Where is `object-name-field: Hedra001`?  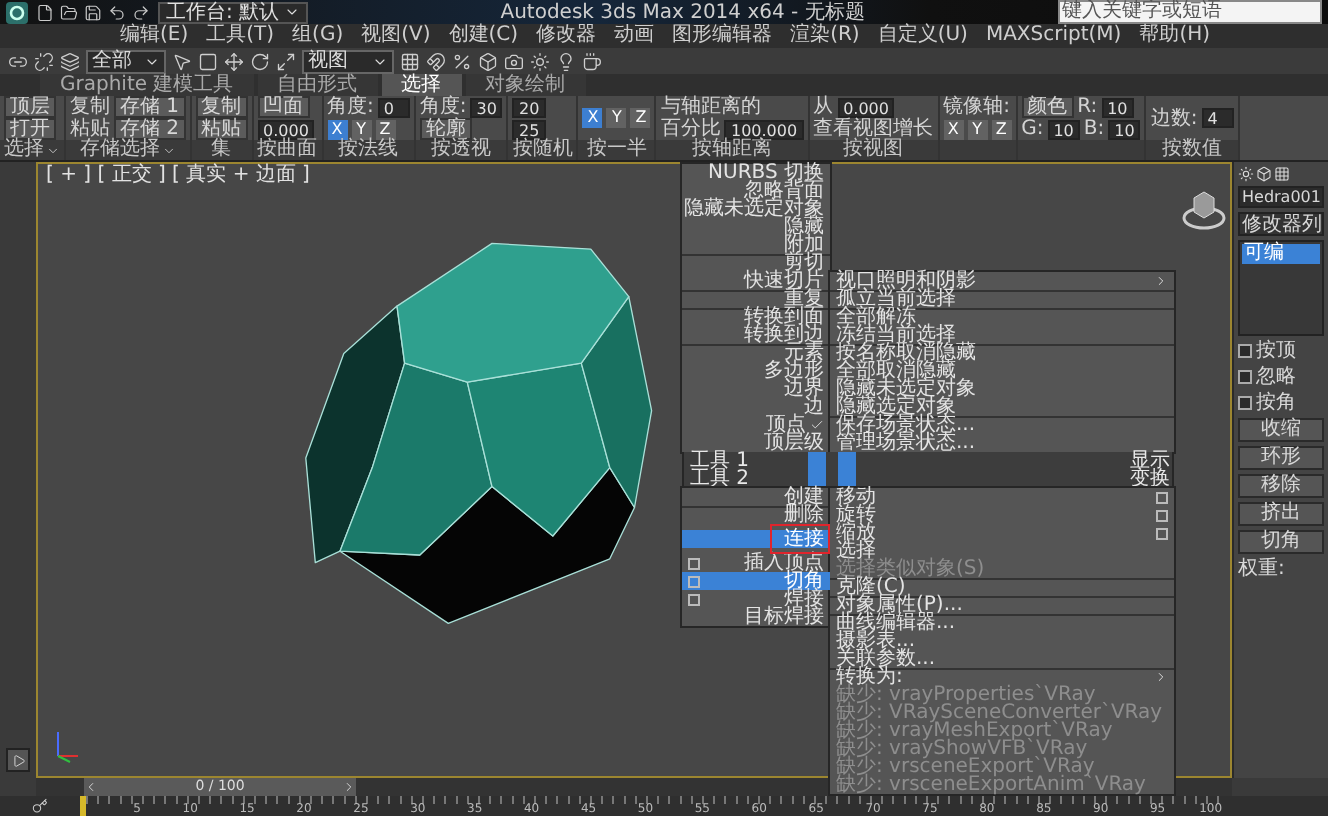
object-name-field: Hedra001 is located at coordinates (1281, 197).